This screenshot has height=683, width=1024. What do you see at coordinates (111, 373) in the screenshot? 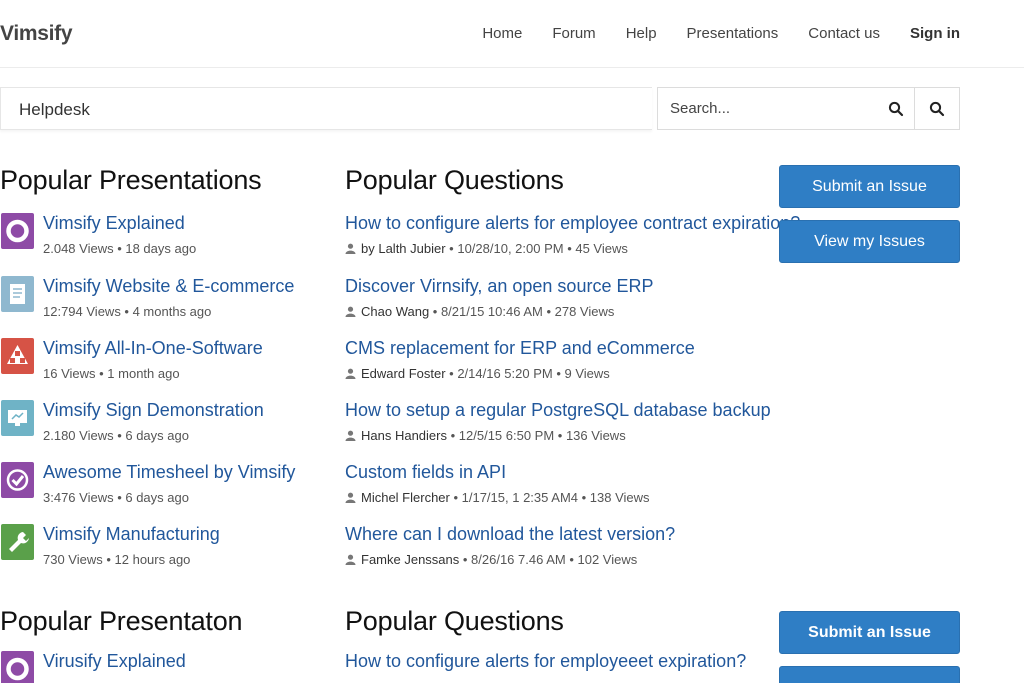
I see `presentation-meta: 16 Views • 1 month ago` at bounding box center [111, 373].